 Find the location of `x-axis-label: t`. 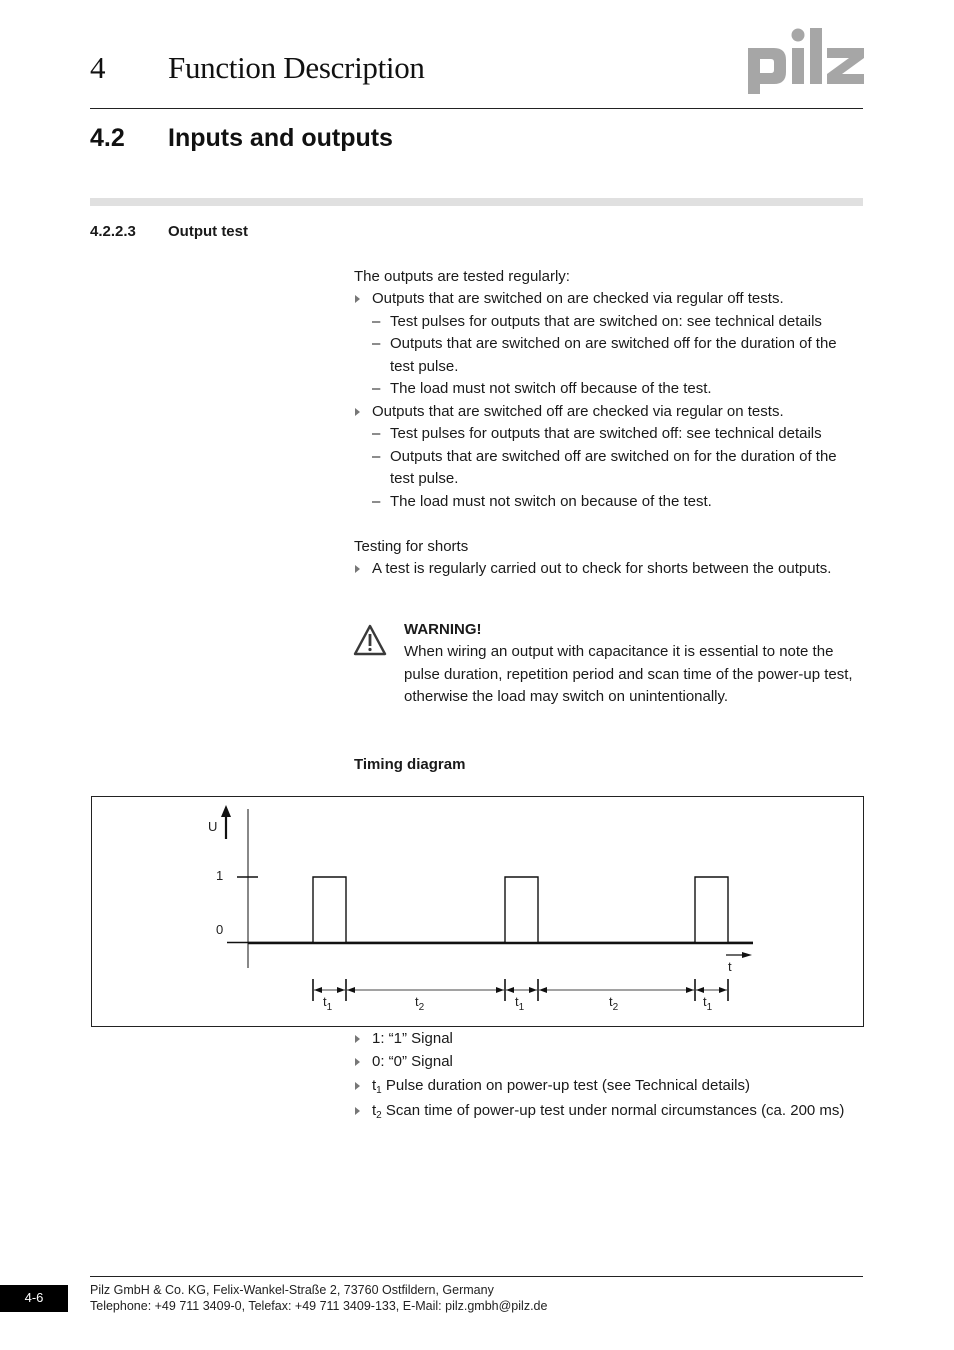

x-axis-label: t is located at coordinates (730, 966).